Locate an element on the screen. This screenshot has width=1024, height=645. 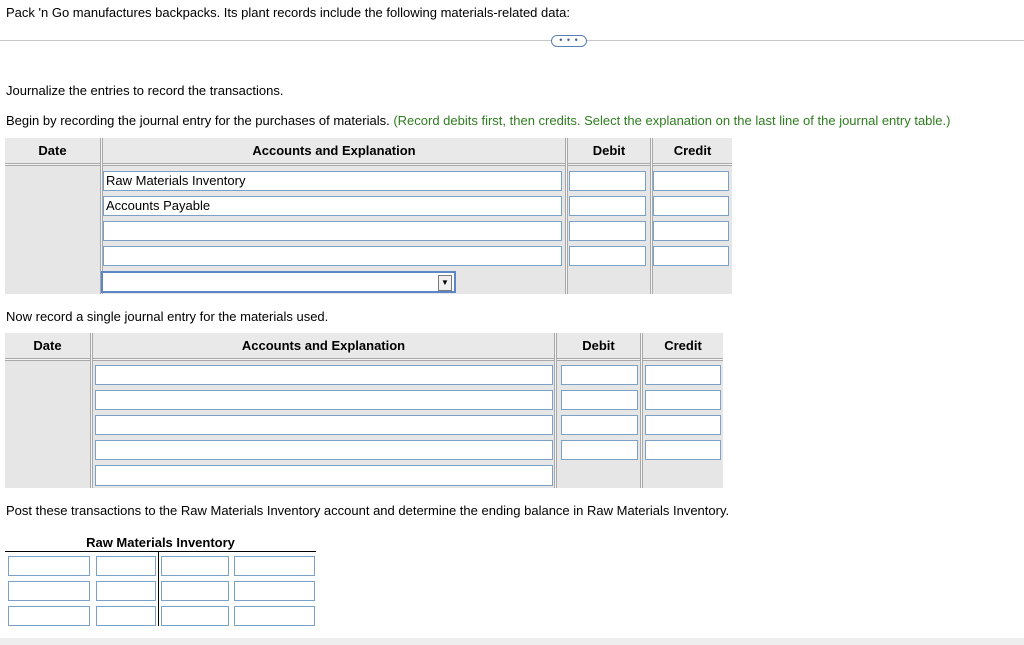
explanation-input is located at coordinates (324, 475).